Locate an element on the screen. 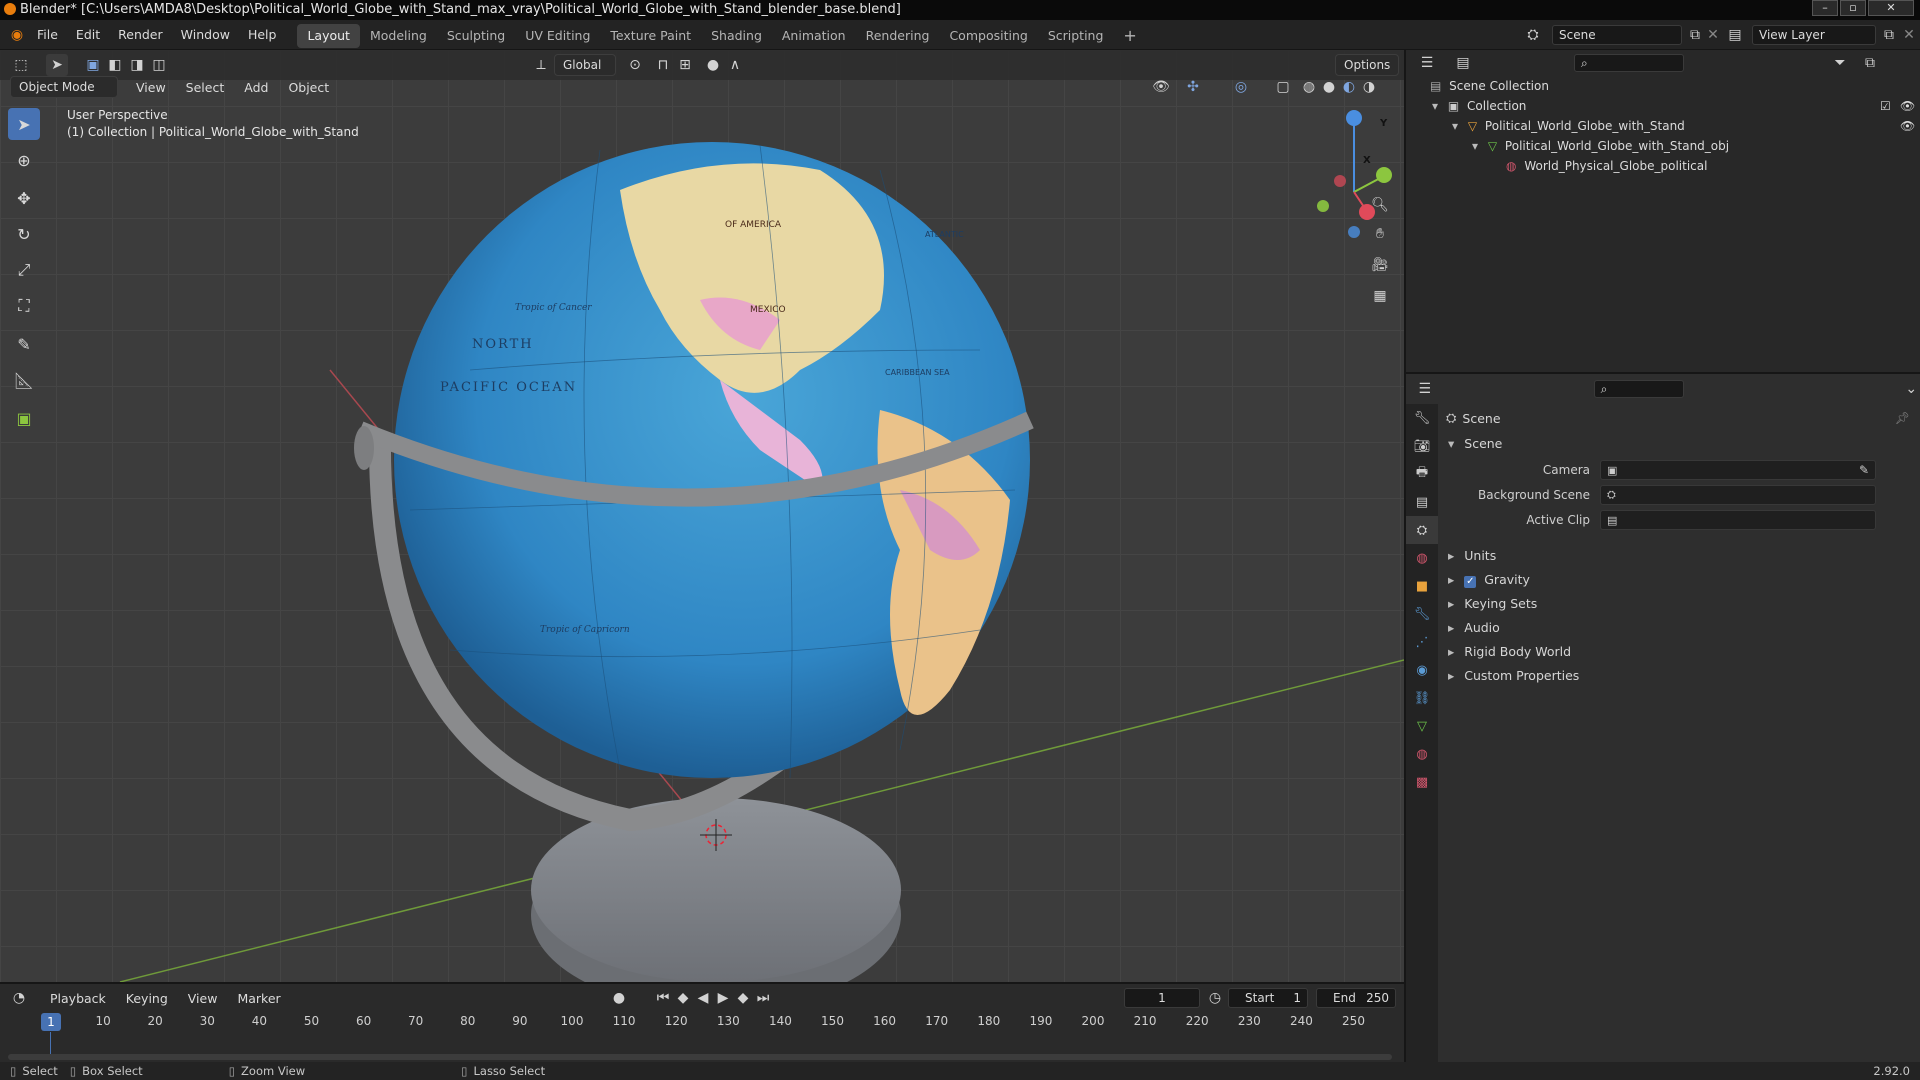  gizmo-toggle-icon: ✣ is located at coordinates (1193, 87).